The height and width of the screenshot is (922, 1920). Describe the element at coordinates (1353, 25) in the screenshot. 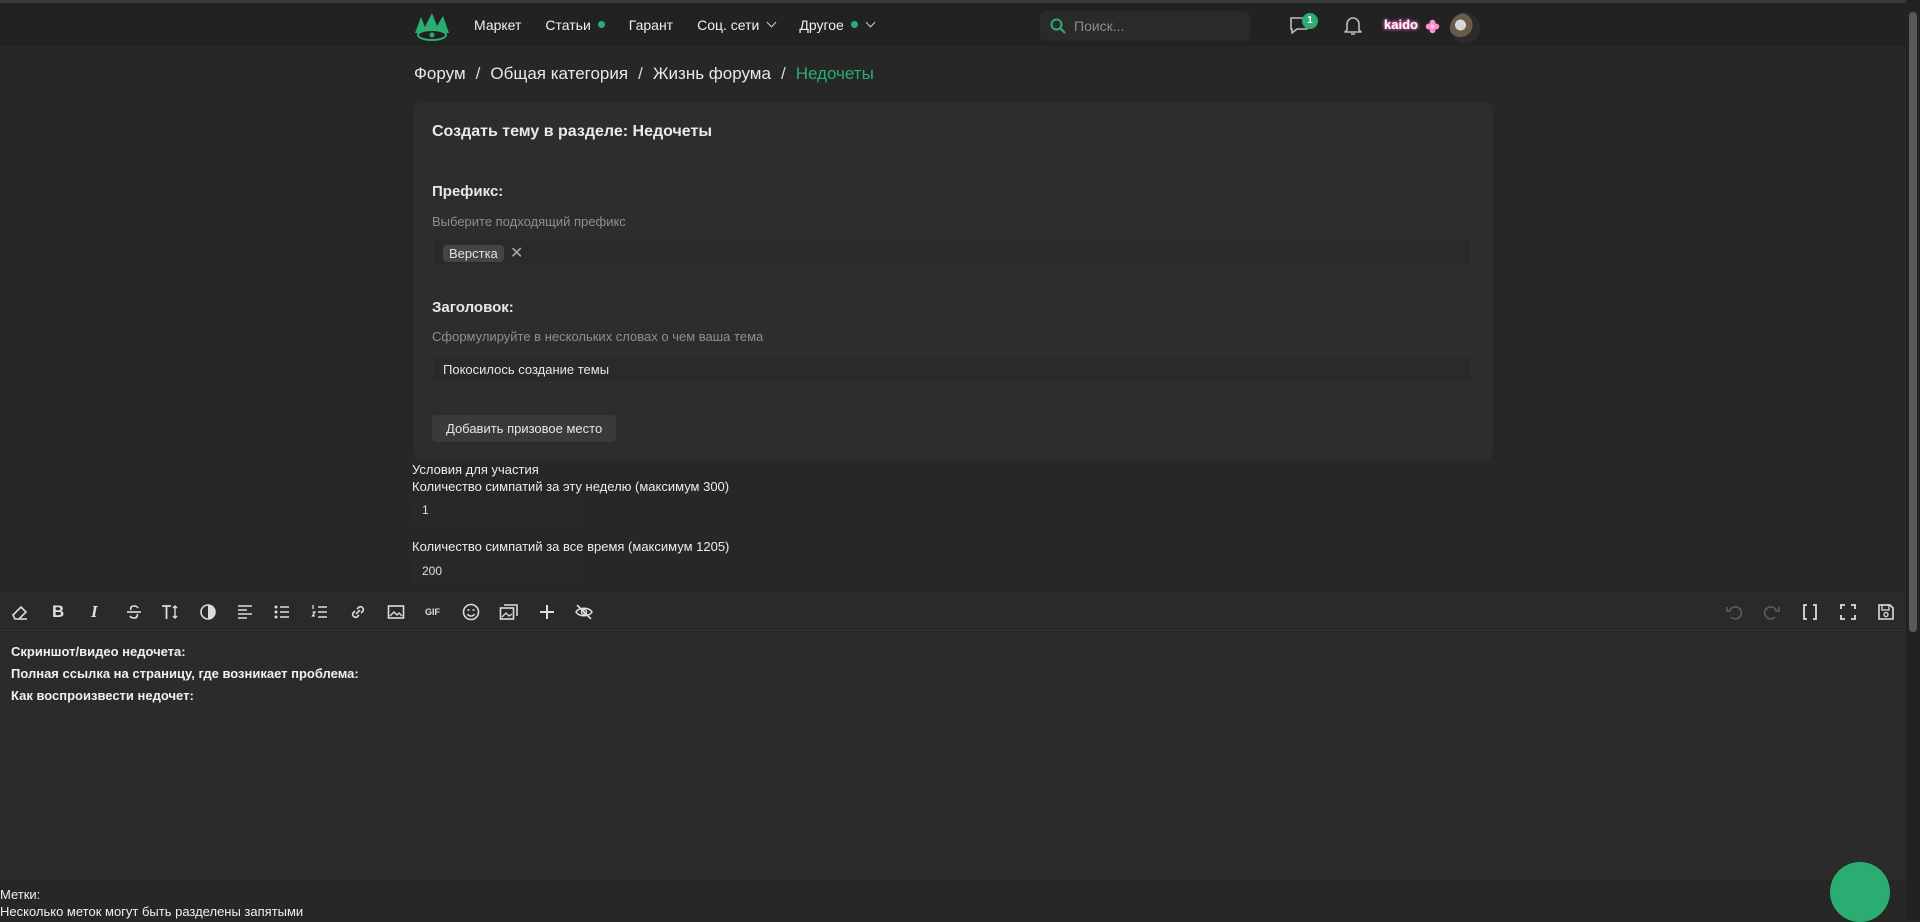

I see `bell-icon` at that location.